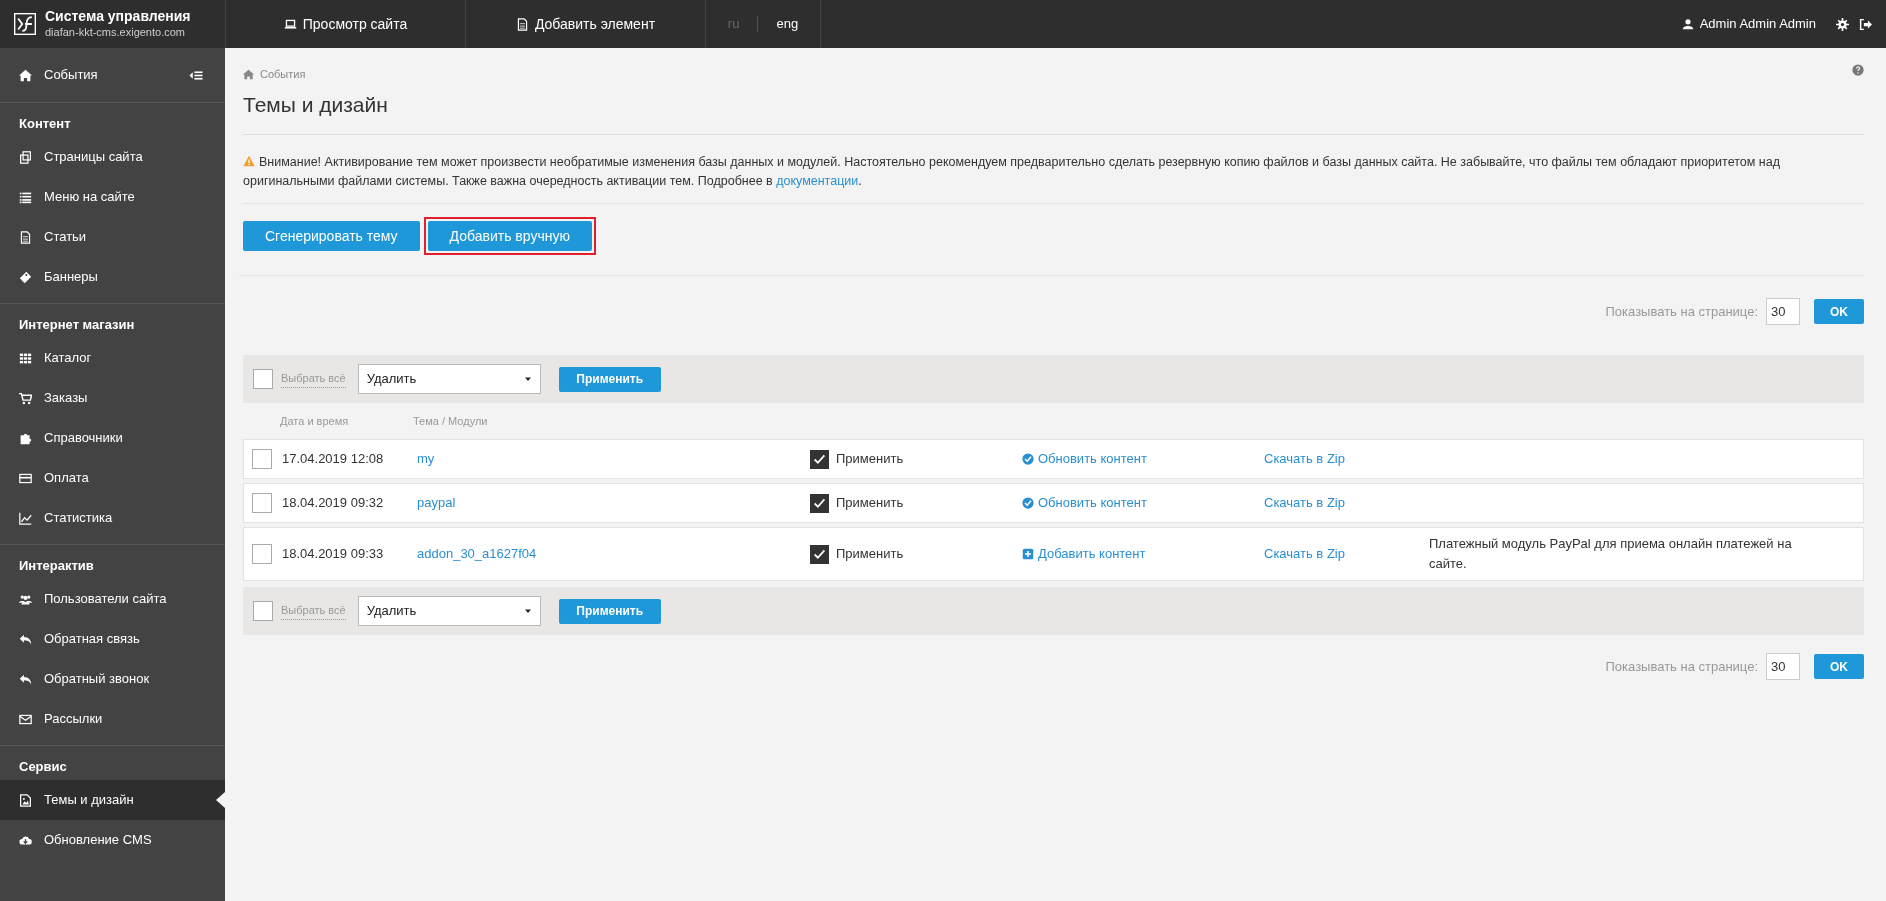  What do you see at coordinates (112, 237) in the screenshot?
I see `sidebar-item: Статьи` at bounding box center [112, 237].